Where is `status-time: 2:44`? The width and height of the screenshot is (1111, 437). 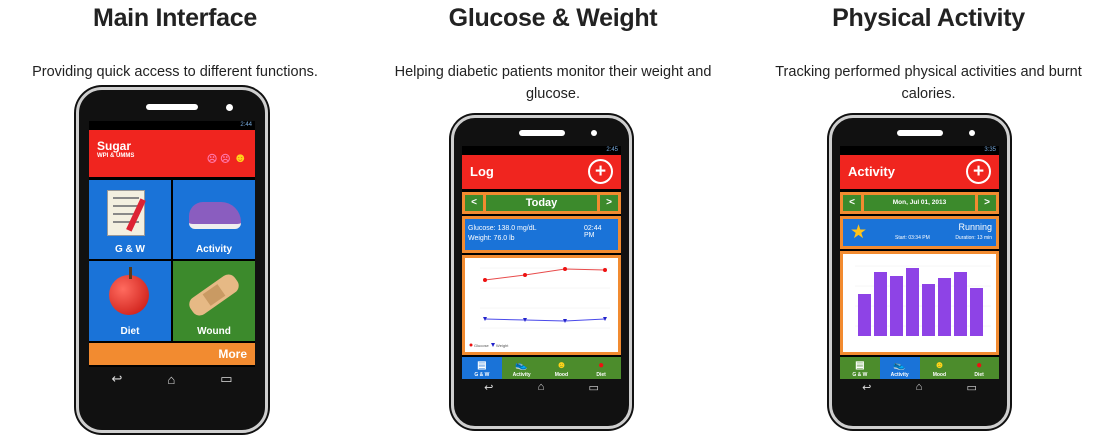
status-time: 2:44 is located at coordinates (246, 125).